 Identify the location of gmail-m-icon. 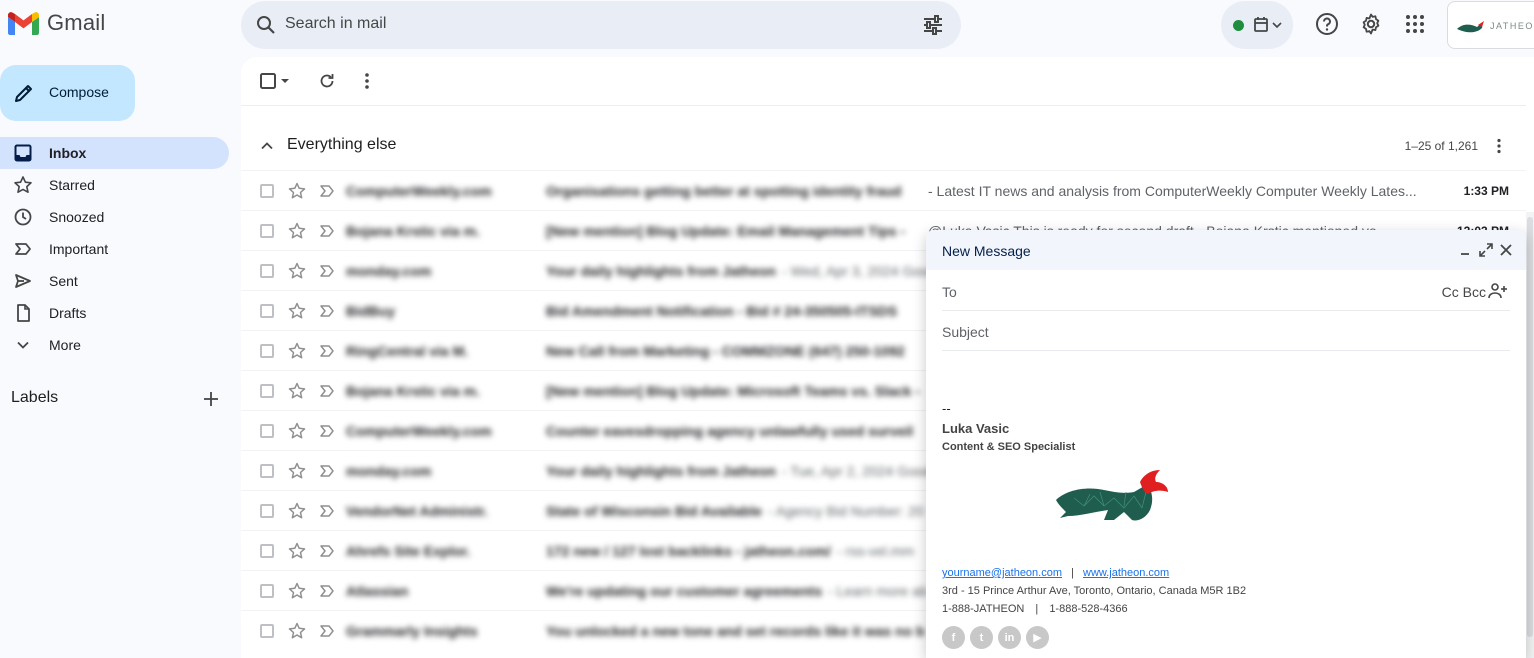
(23, 23).